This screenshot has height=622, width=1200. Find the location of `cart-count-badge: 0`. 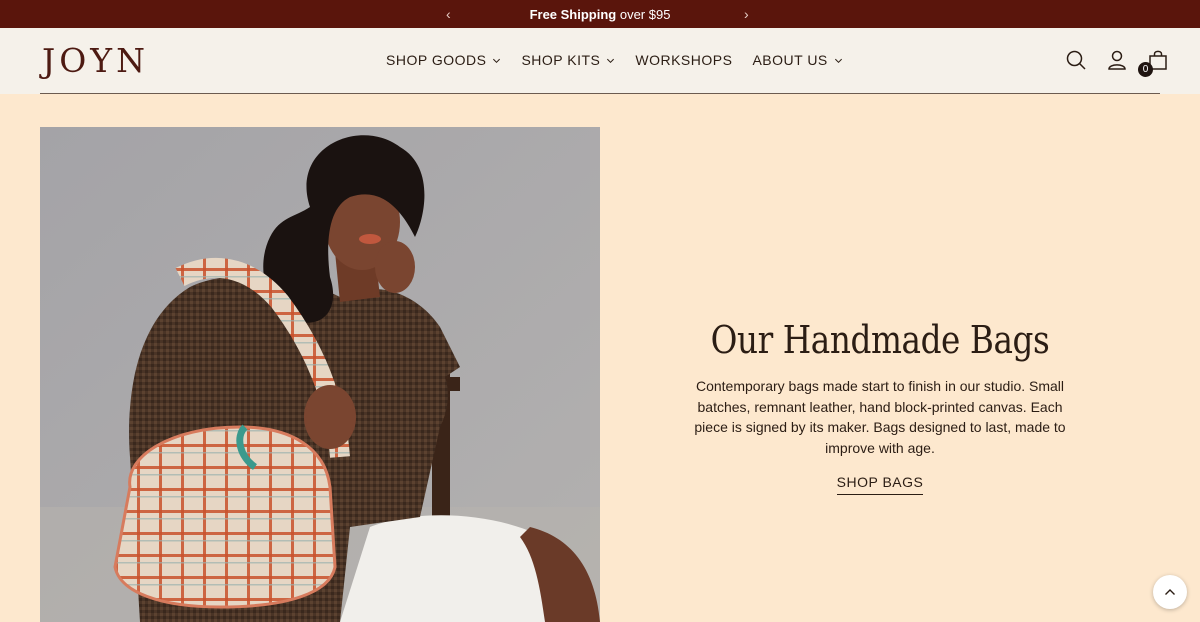

cart-count-badge: 0 is located at coordinates (1145, 69).